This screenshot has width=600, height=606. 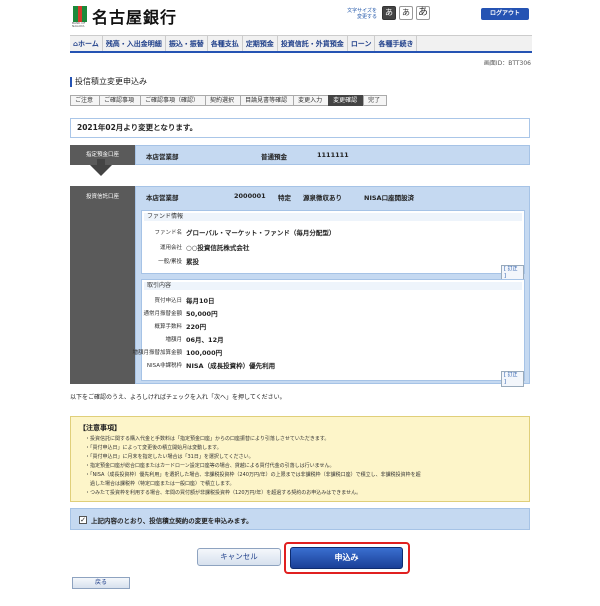 What do you see at coordinates (172, 520) in the screenshot?
I see `agree-label: 上記内容のとおり、投信積立契約の変更を申込みます。` at bounding box center [172, 520].